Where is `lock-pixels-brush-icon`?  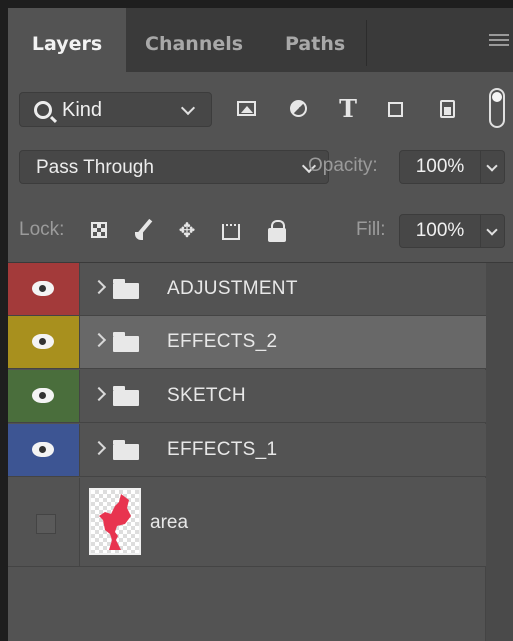
lock-pixels-brush-icon is located at coordinates (145, 230).